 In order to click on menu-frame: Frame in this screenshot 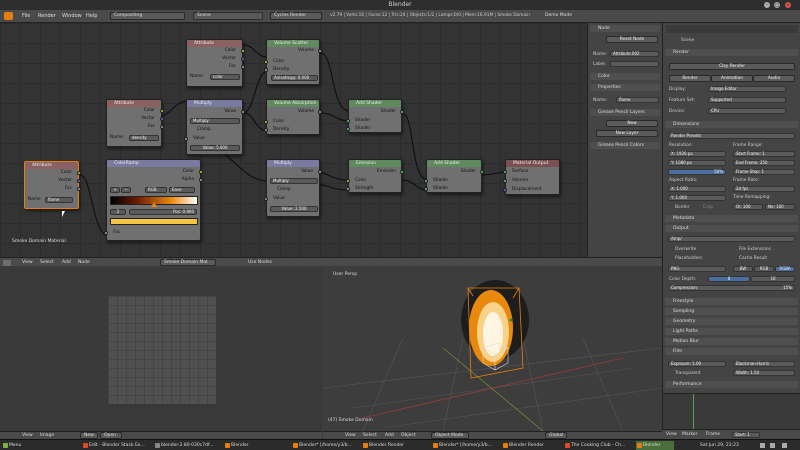, I will do `click(713, 434)`.